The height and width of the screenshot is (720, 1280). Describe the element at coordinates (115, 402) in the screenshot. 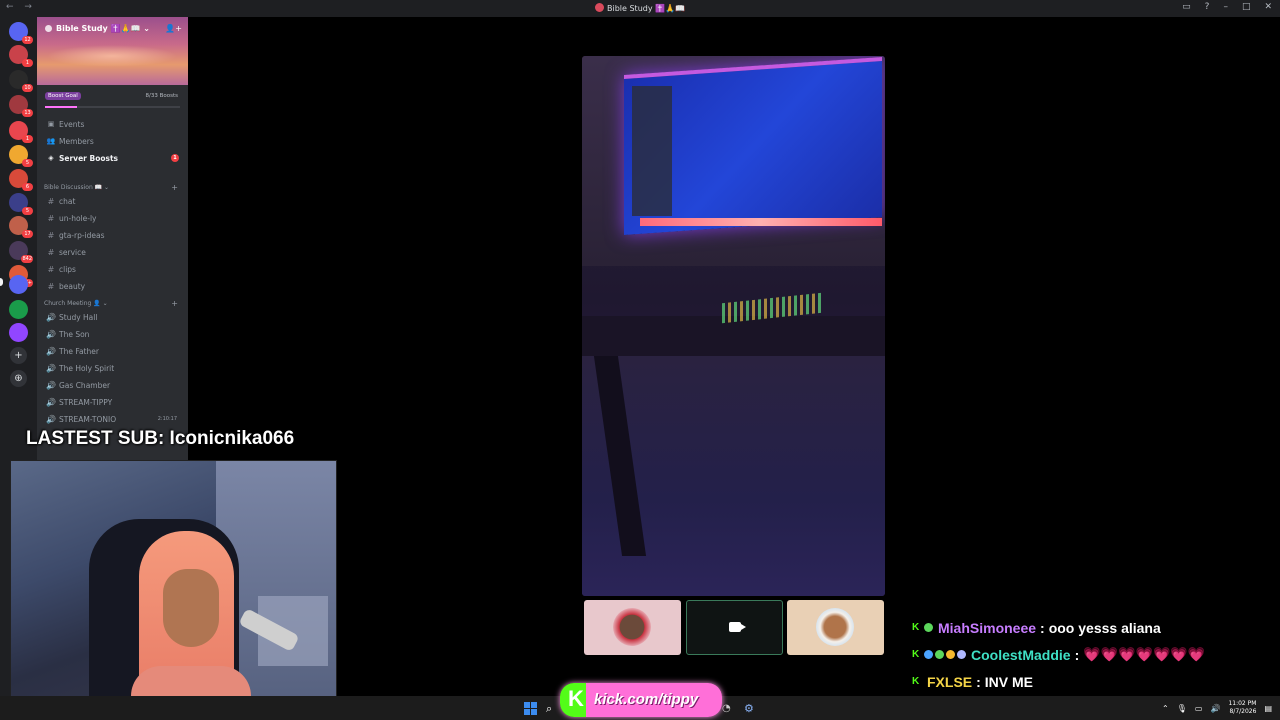

I see `channel-stream-tippy: 🔊 STREAM-TIPPY` at that location.